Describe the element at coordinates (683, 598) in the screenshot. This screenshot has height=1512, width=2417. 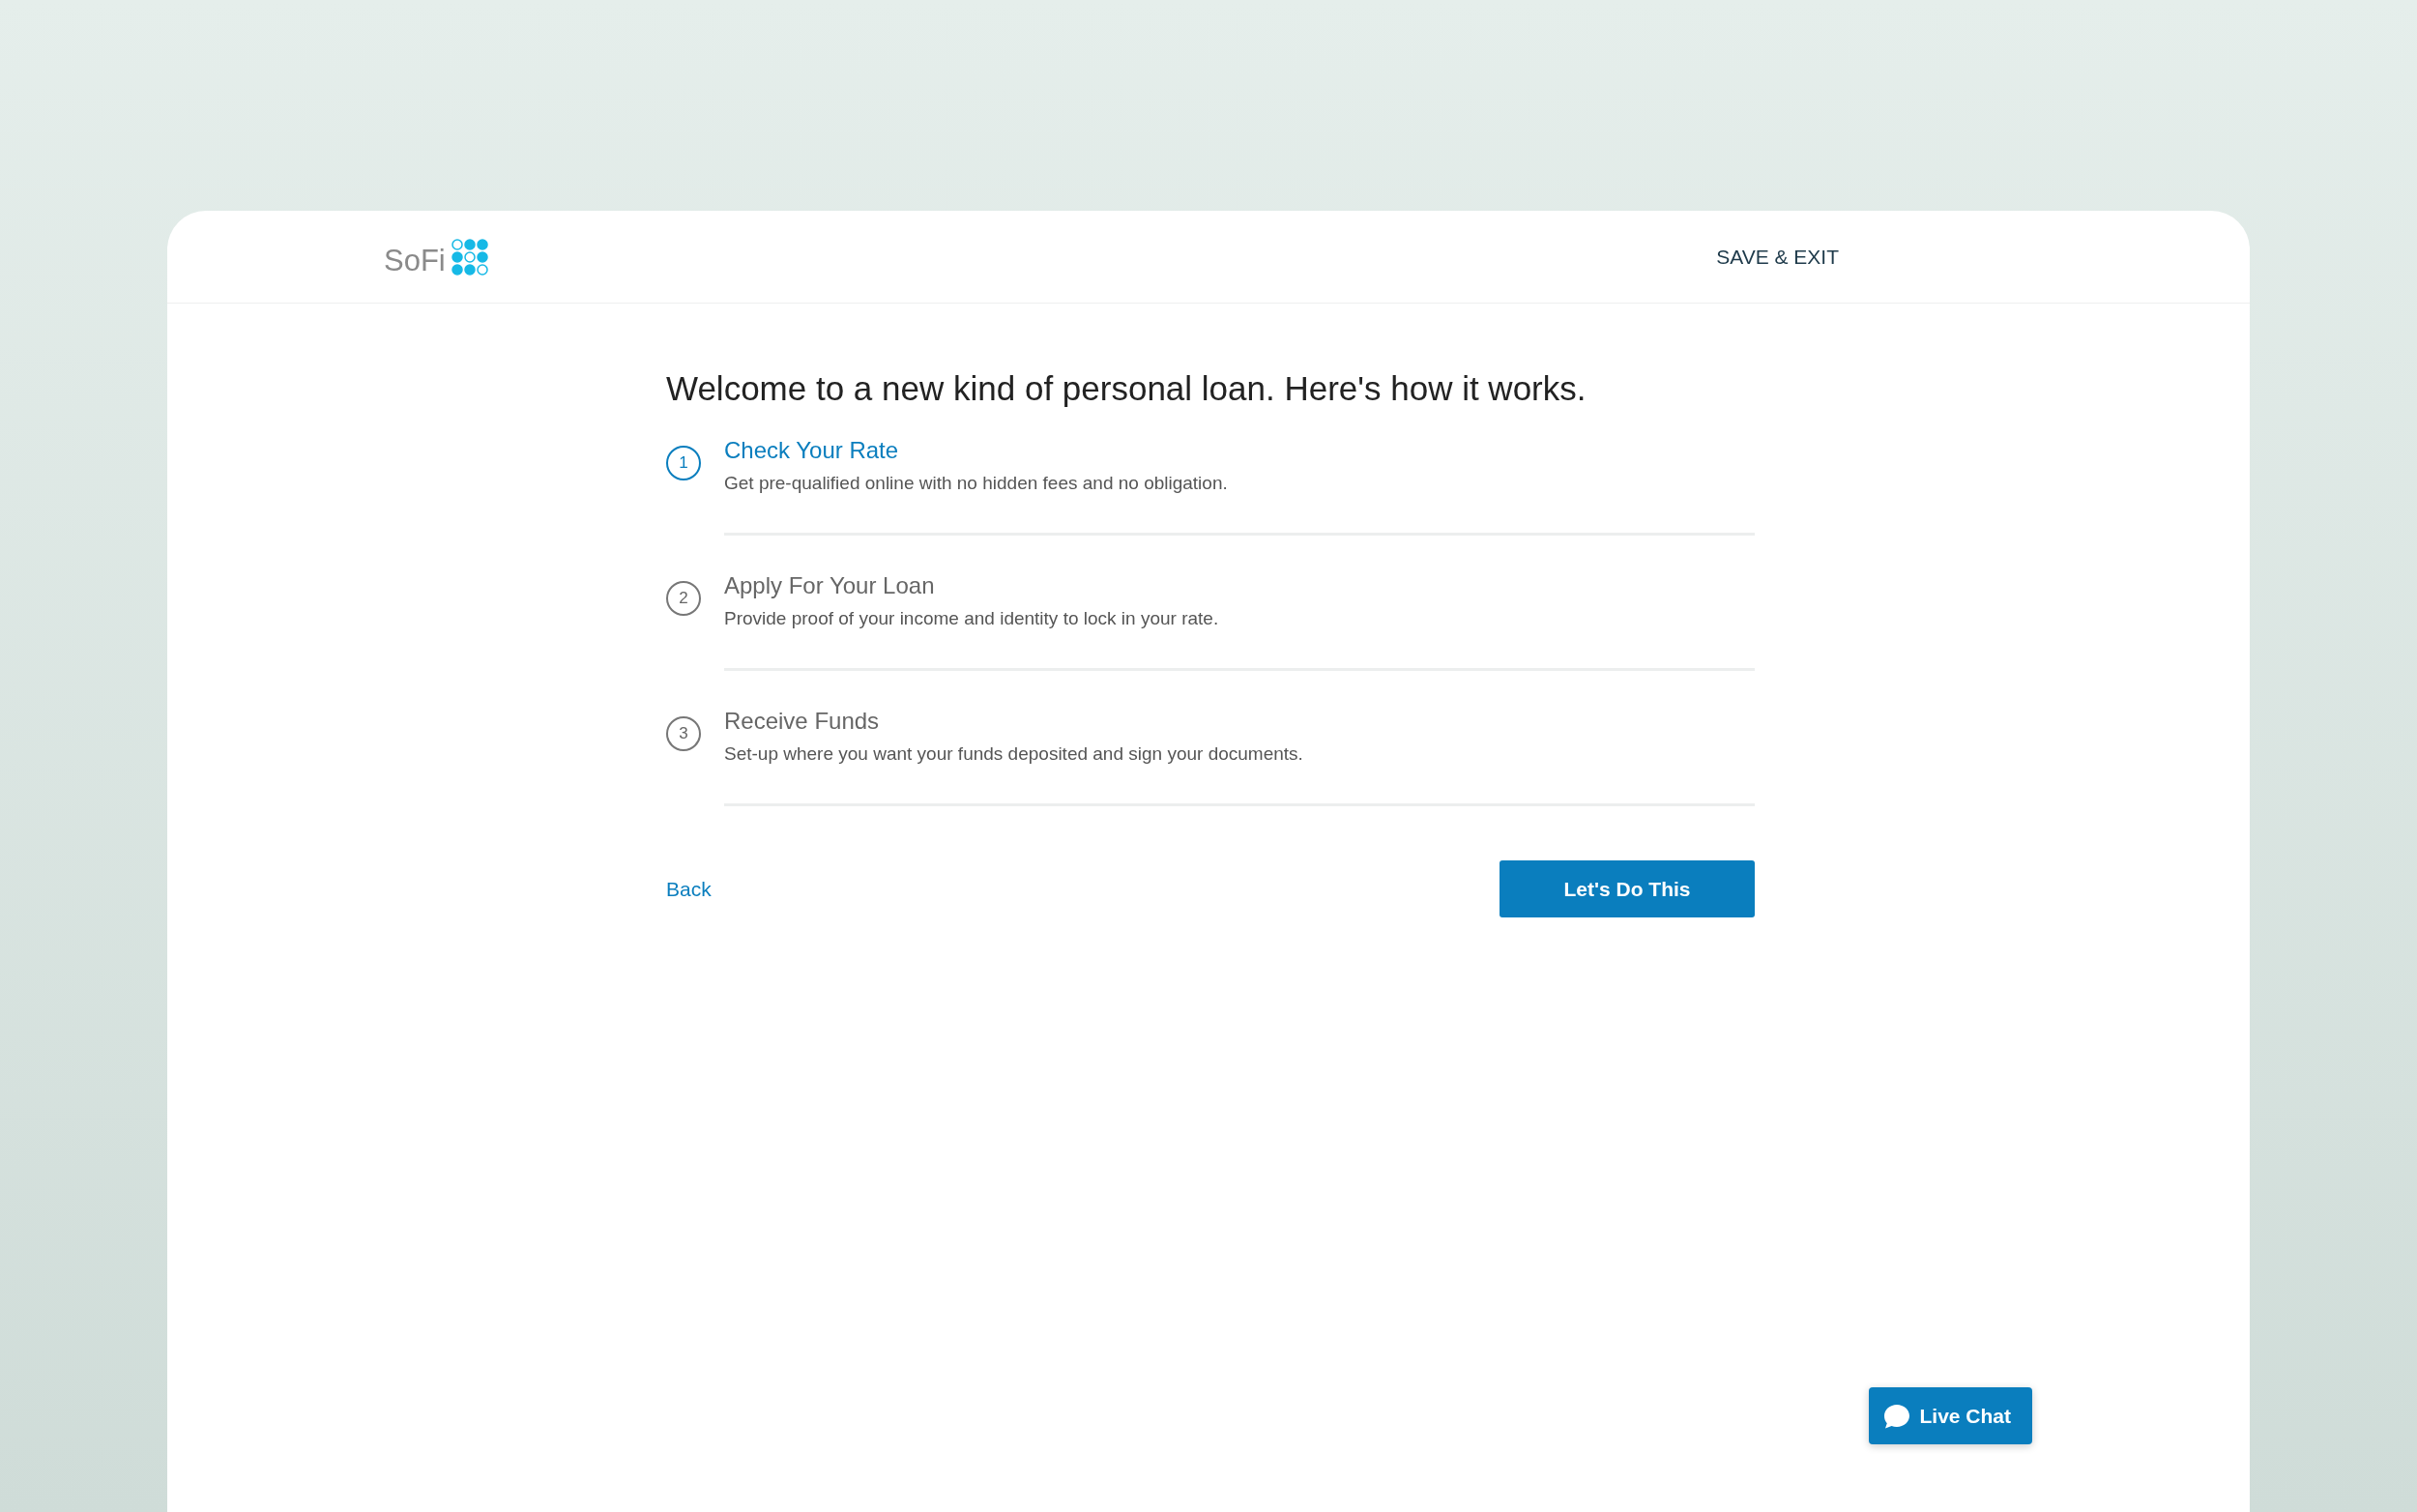
I see `step-number: 2` at that location.